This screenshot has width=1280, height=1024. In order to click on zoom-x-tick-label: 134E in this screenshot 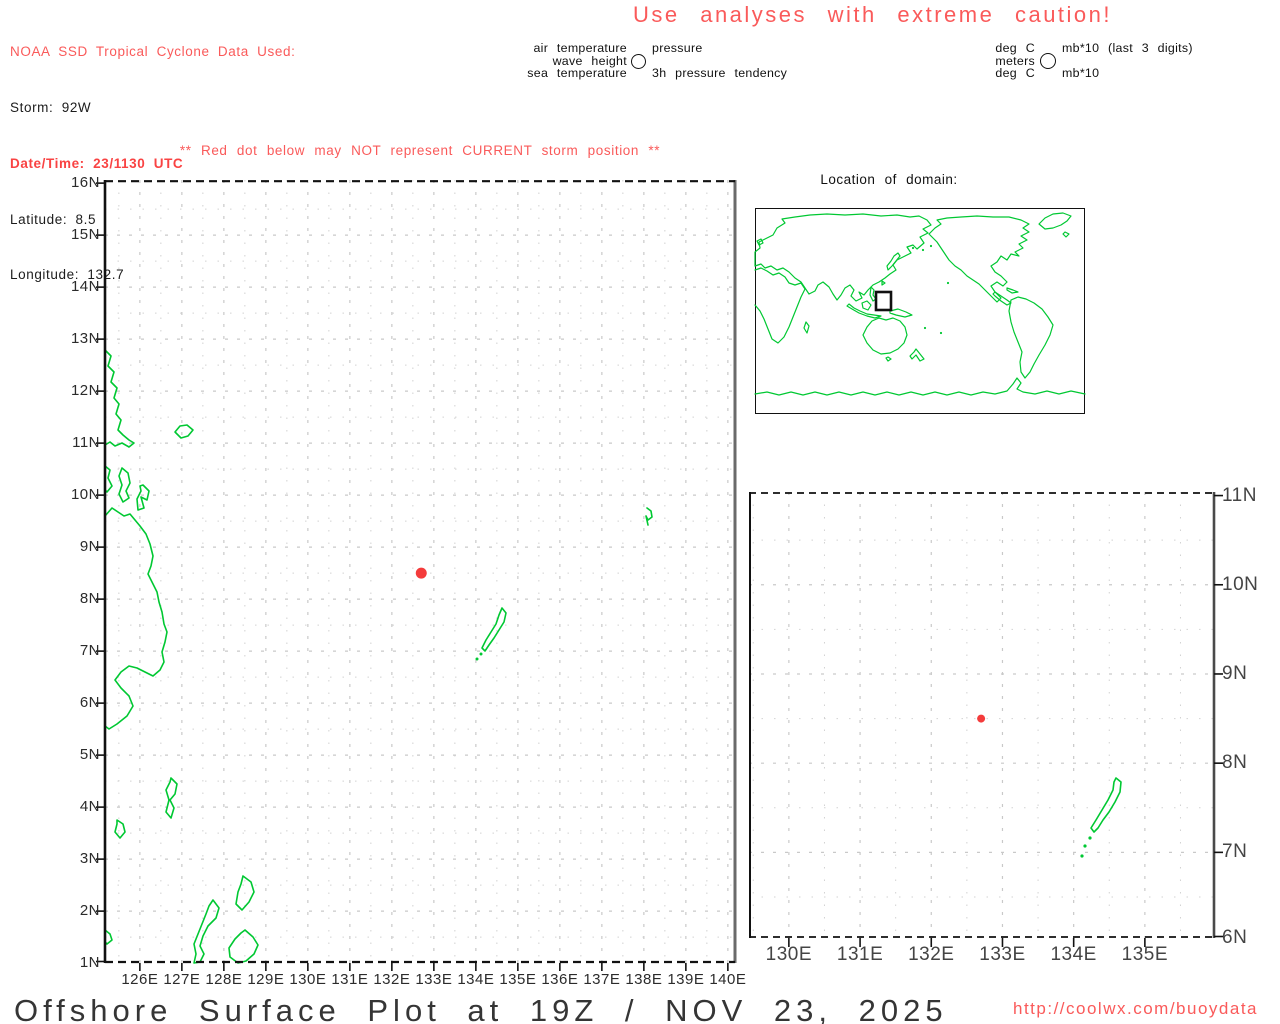, I will do `click(1073, 954)`.